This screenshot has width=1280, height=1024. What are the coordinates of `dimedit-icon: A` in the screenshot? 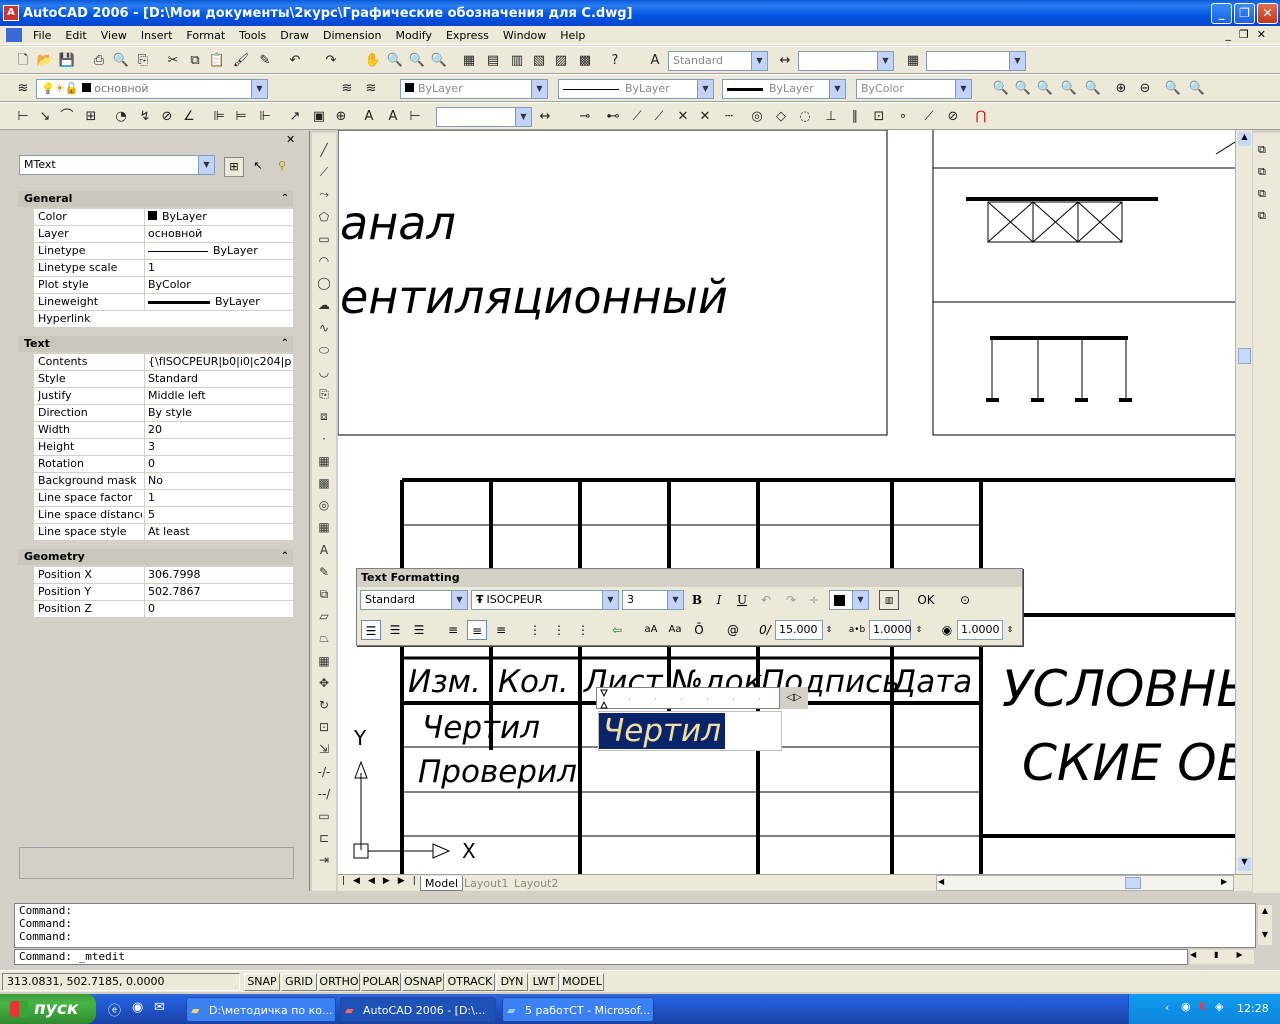 It's located at (369, 117).